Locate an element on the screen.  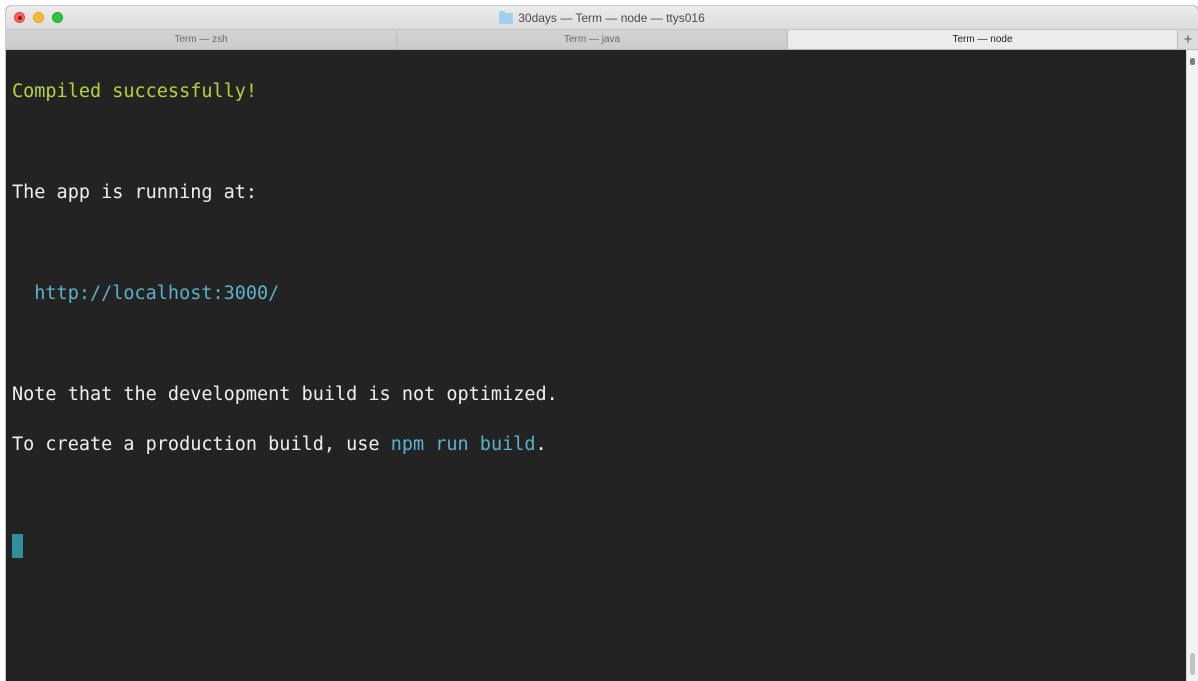
tab-term-zsh: Term — zsh is located at coordinates (201, 39).